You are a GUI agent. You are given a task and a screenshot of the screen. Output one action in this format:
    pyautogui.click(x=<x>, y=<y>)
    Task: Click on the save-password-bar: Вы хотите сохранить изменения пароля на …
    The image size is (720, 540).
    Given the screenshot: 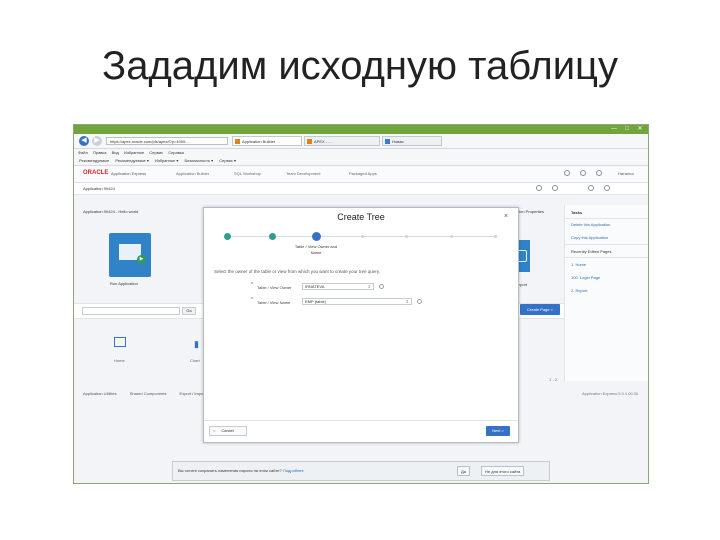 What is the action you would take?
    pyautogui.click(x=361, y=471)
    